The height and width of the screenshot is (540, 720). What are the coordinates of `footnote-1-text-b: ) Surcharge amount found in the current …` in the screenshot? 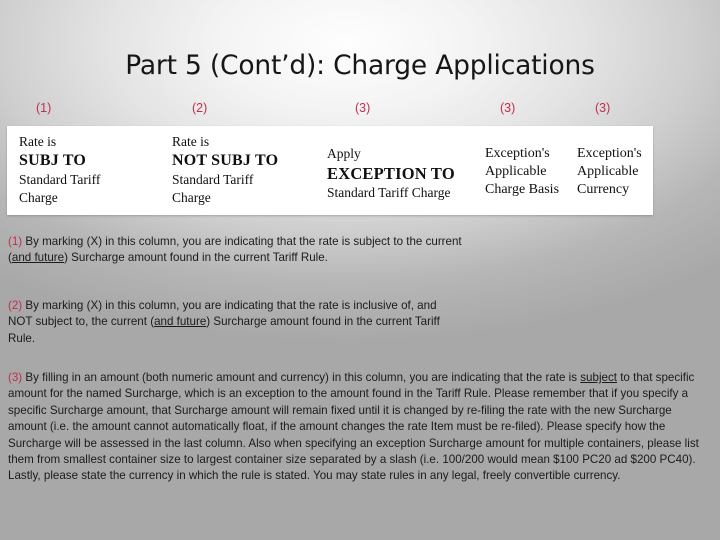 It's located at (196, 258).